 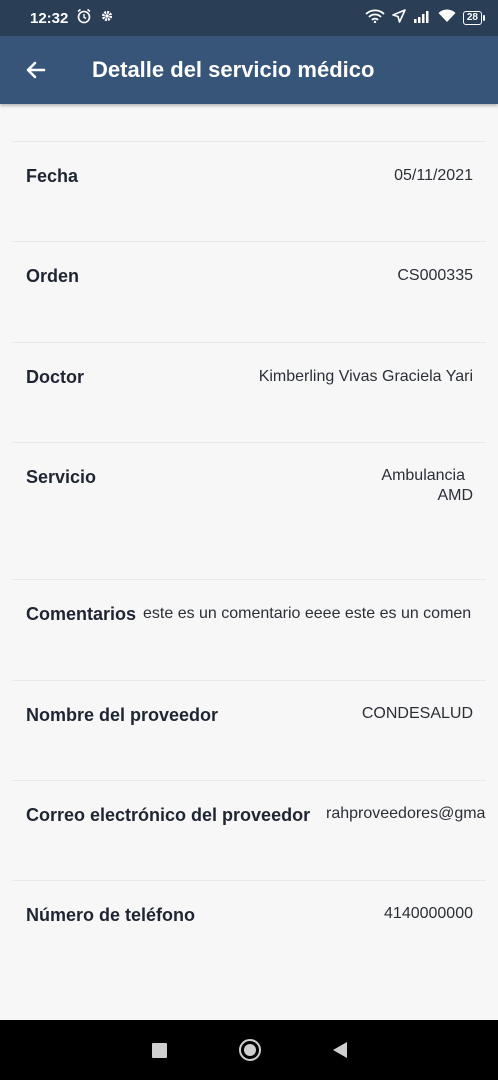 What do you see at coordinates (249, 18) in the screenshot?
I see `status-bar: 12:32 28` at bounding box center [249, 18].